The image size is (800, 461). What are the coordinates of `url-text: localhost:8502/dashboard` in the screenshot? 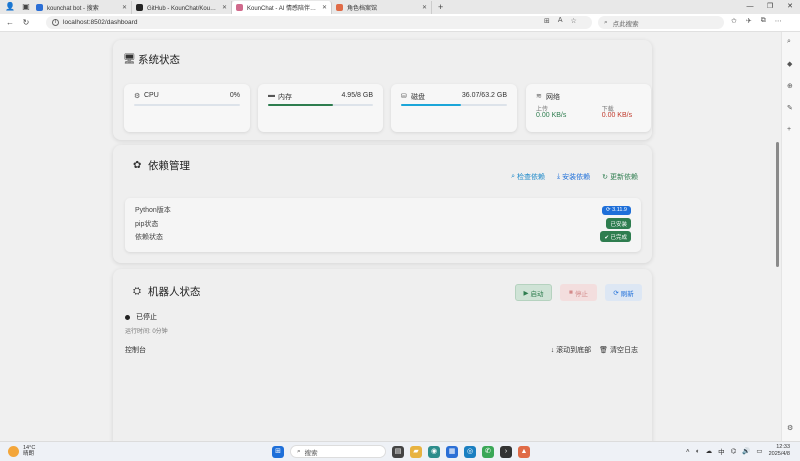 It's located at (100, 22).